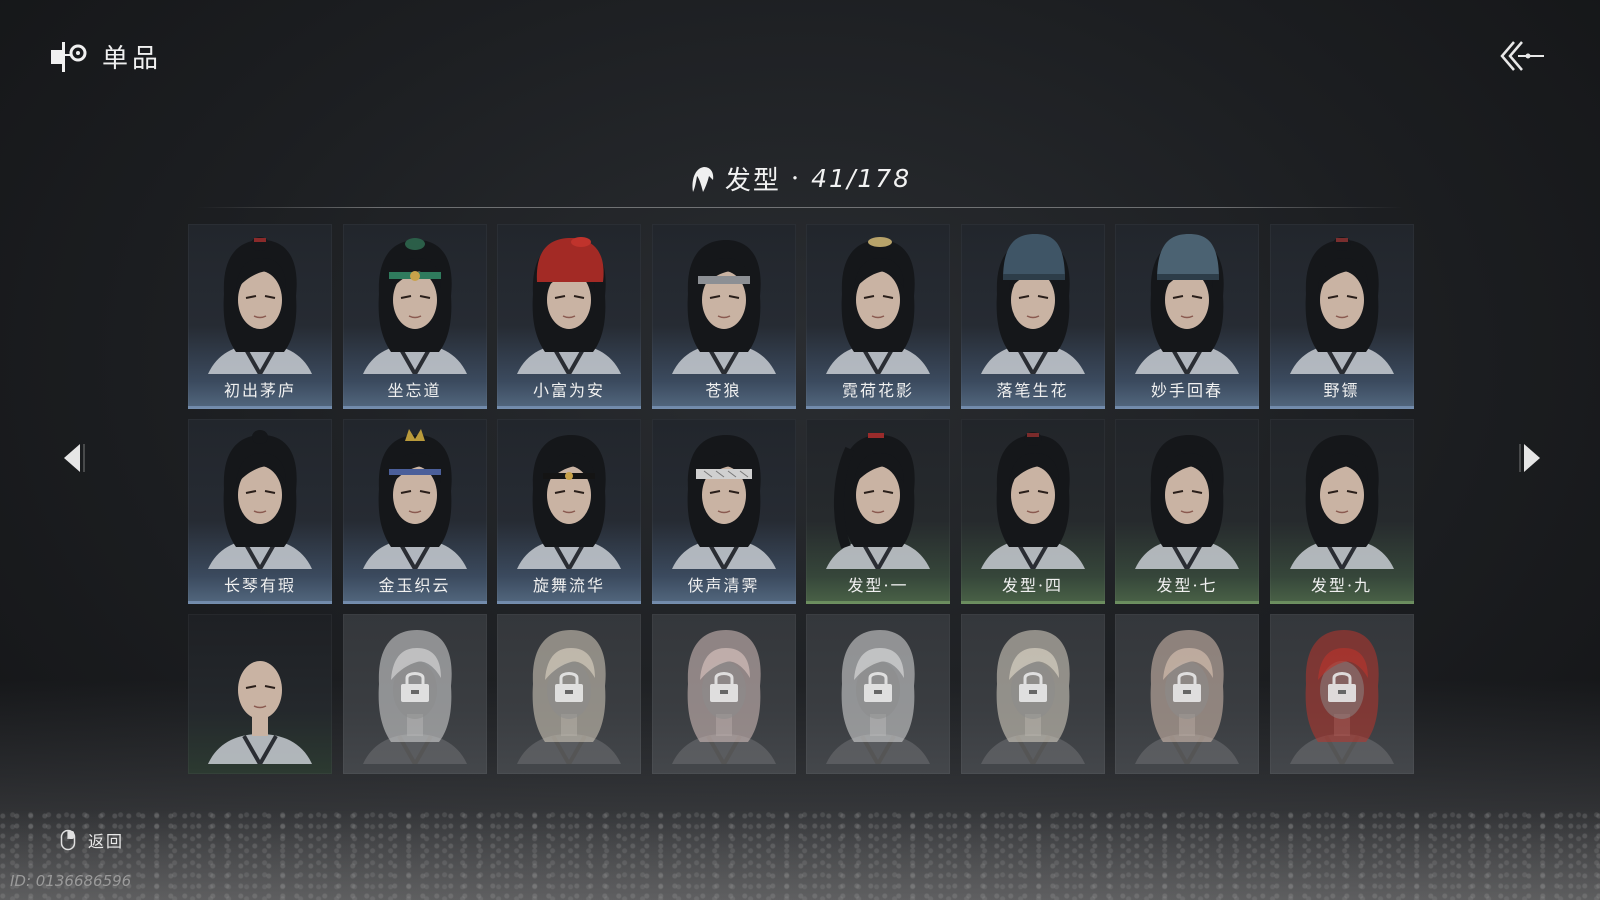 The height and width of the screenshot is (900, 1600). What do you see at coordinates (260, 690) in the screenshot?
I see `face-shape` at bounding box center [260, 690].